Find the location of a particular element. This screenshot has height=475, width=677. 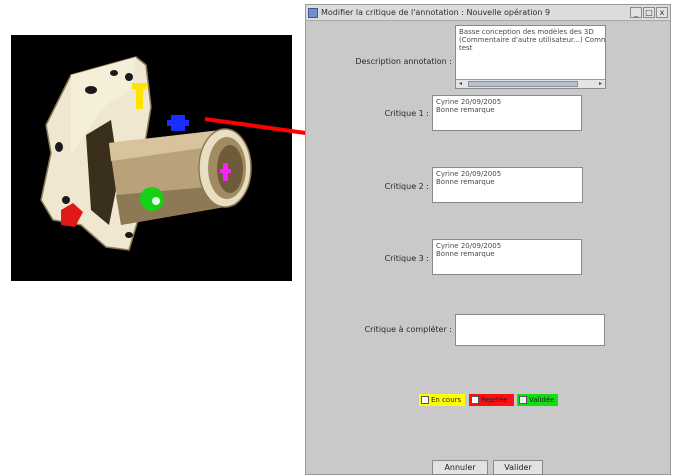

maximize-button: □ is located at coordinates (649, 12).